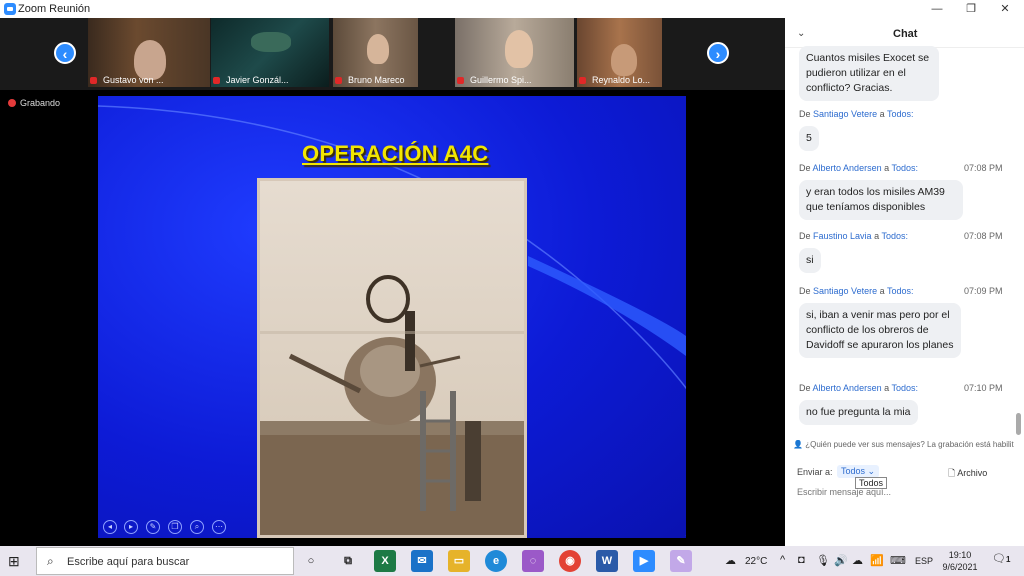 This screenshot has height=576, width=1024. I want to click on chat-timestamp: 07:10 PM, so click(983, 388).